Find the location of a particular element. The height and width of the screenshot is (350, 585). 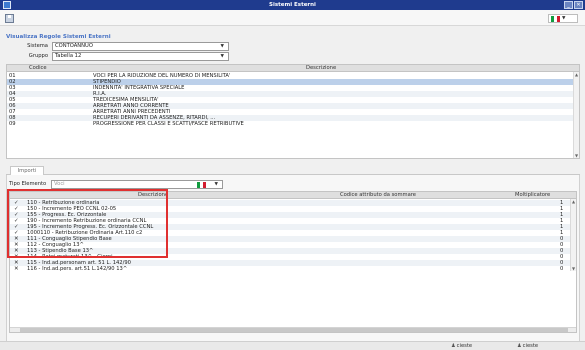

tab-strip: Importi is located at coordinates (293, 170).